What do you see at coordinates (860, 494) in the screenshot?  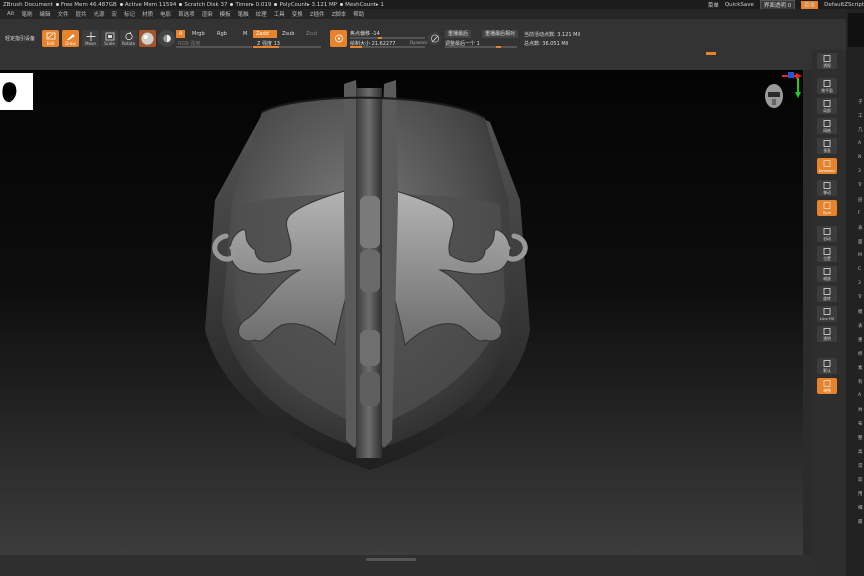 I see `panel-label-28: 用` at bounding box center [860, 494].